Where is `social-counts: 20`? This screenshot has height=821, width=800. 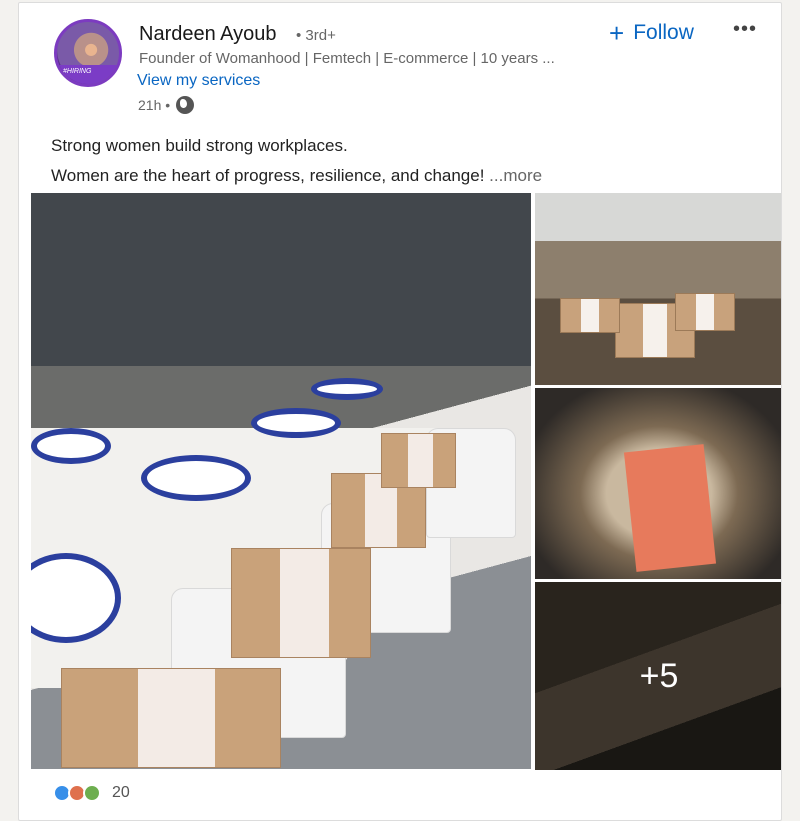
social-counts: 20 is located at coordinates (91, 793).